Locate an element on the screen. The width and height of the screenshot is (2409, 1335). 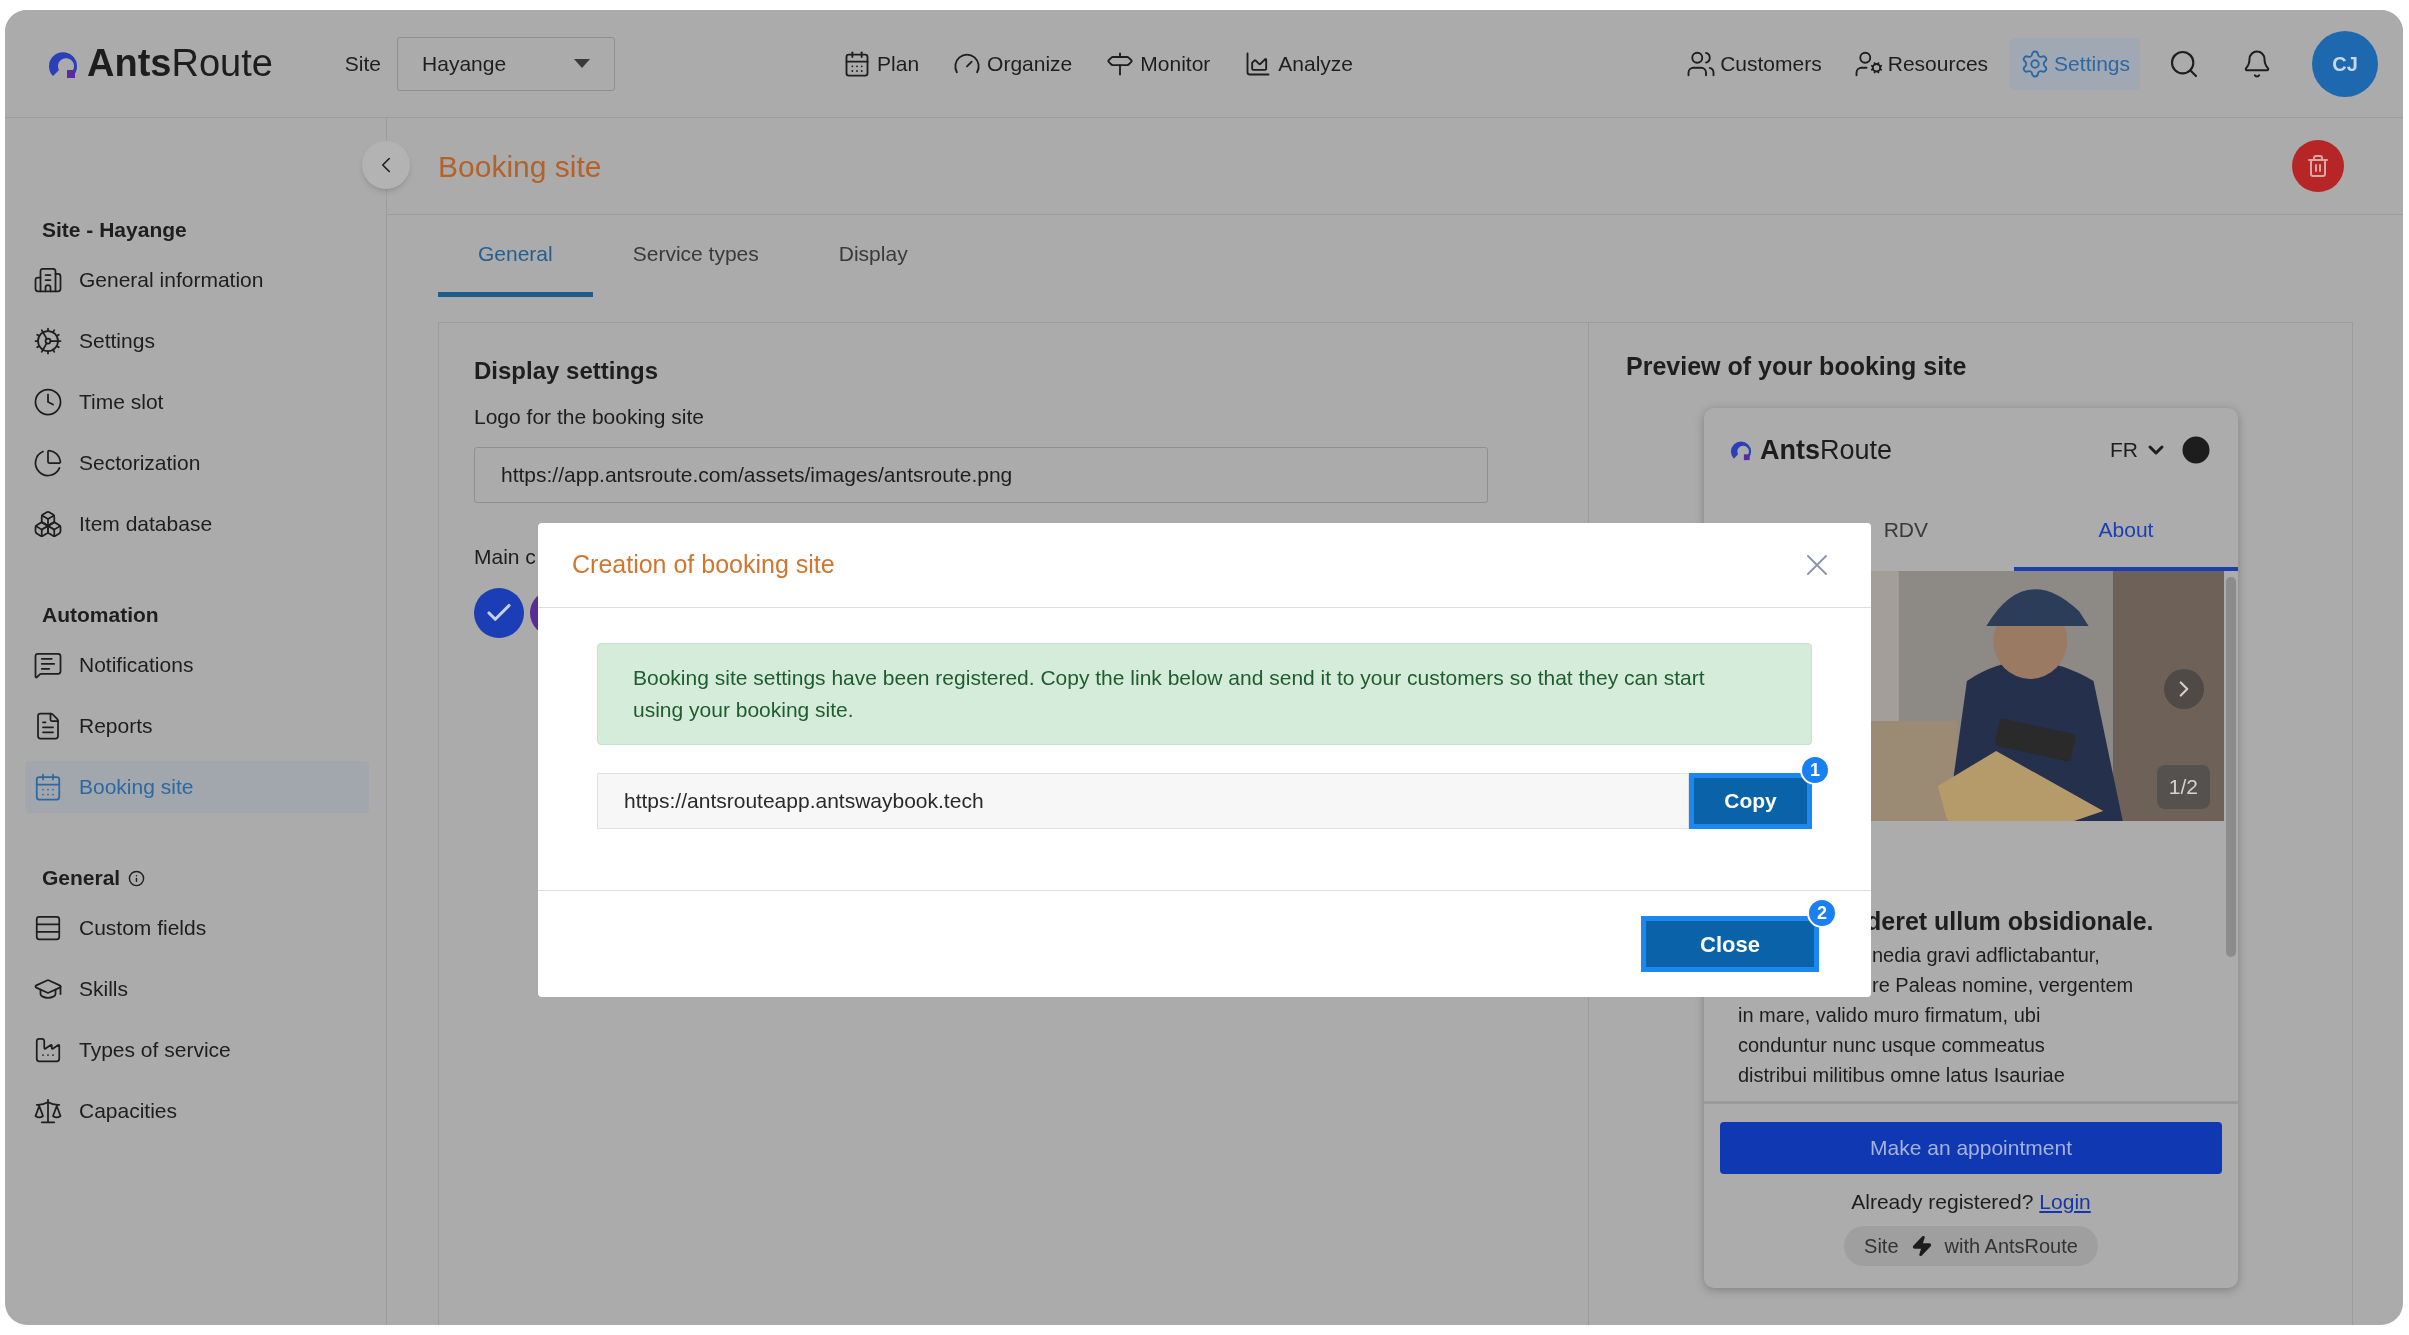
section-heading: Automation is located at coordinates (100, 615).